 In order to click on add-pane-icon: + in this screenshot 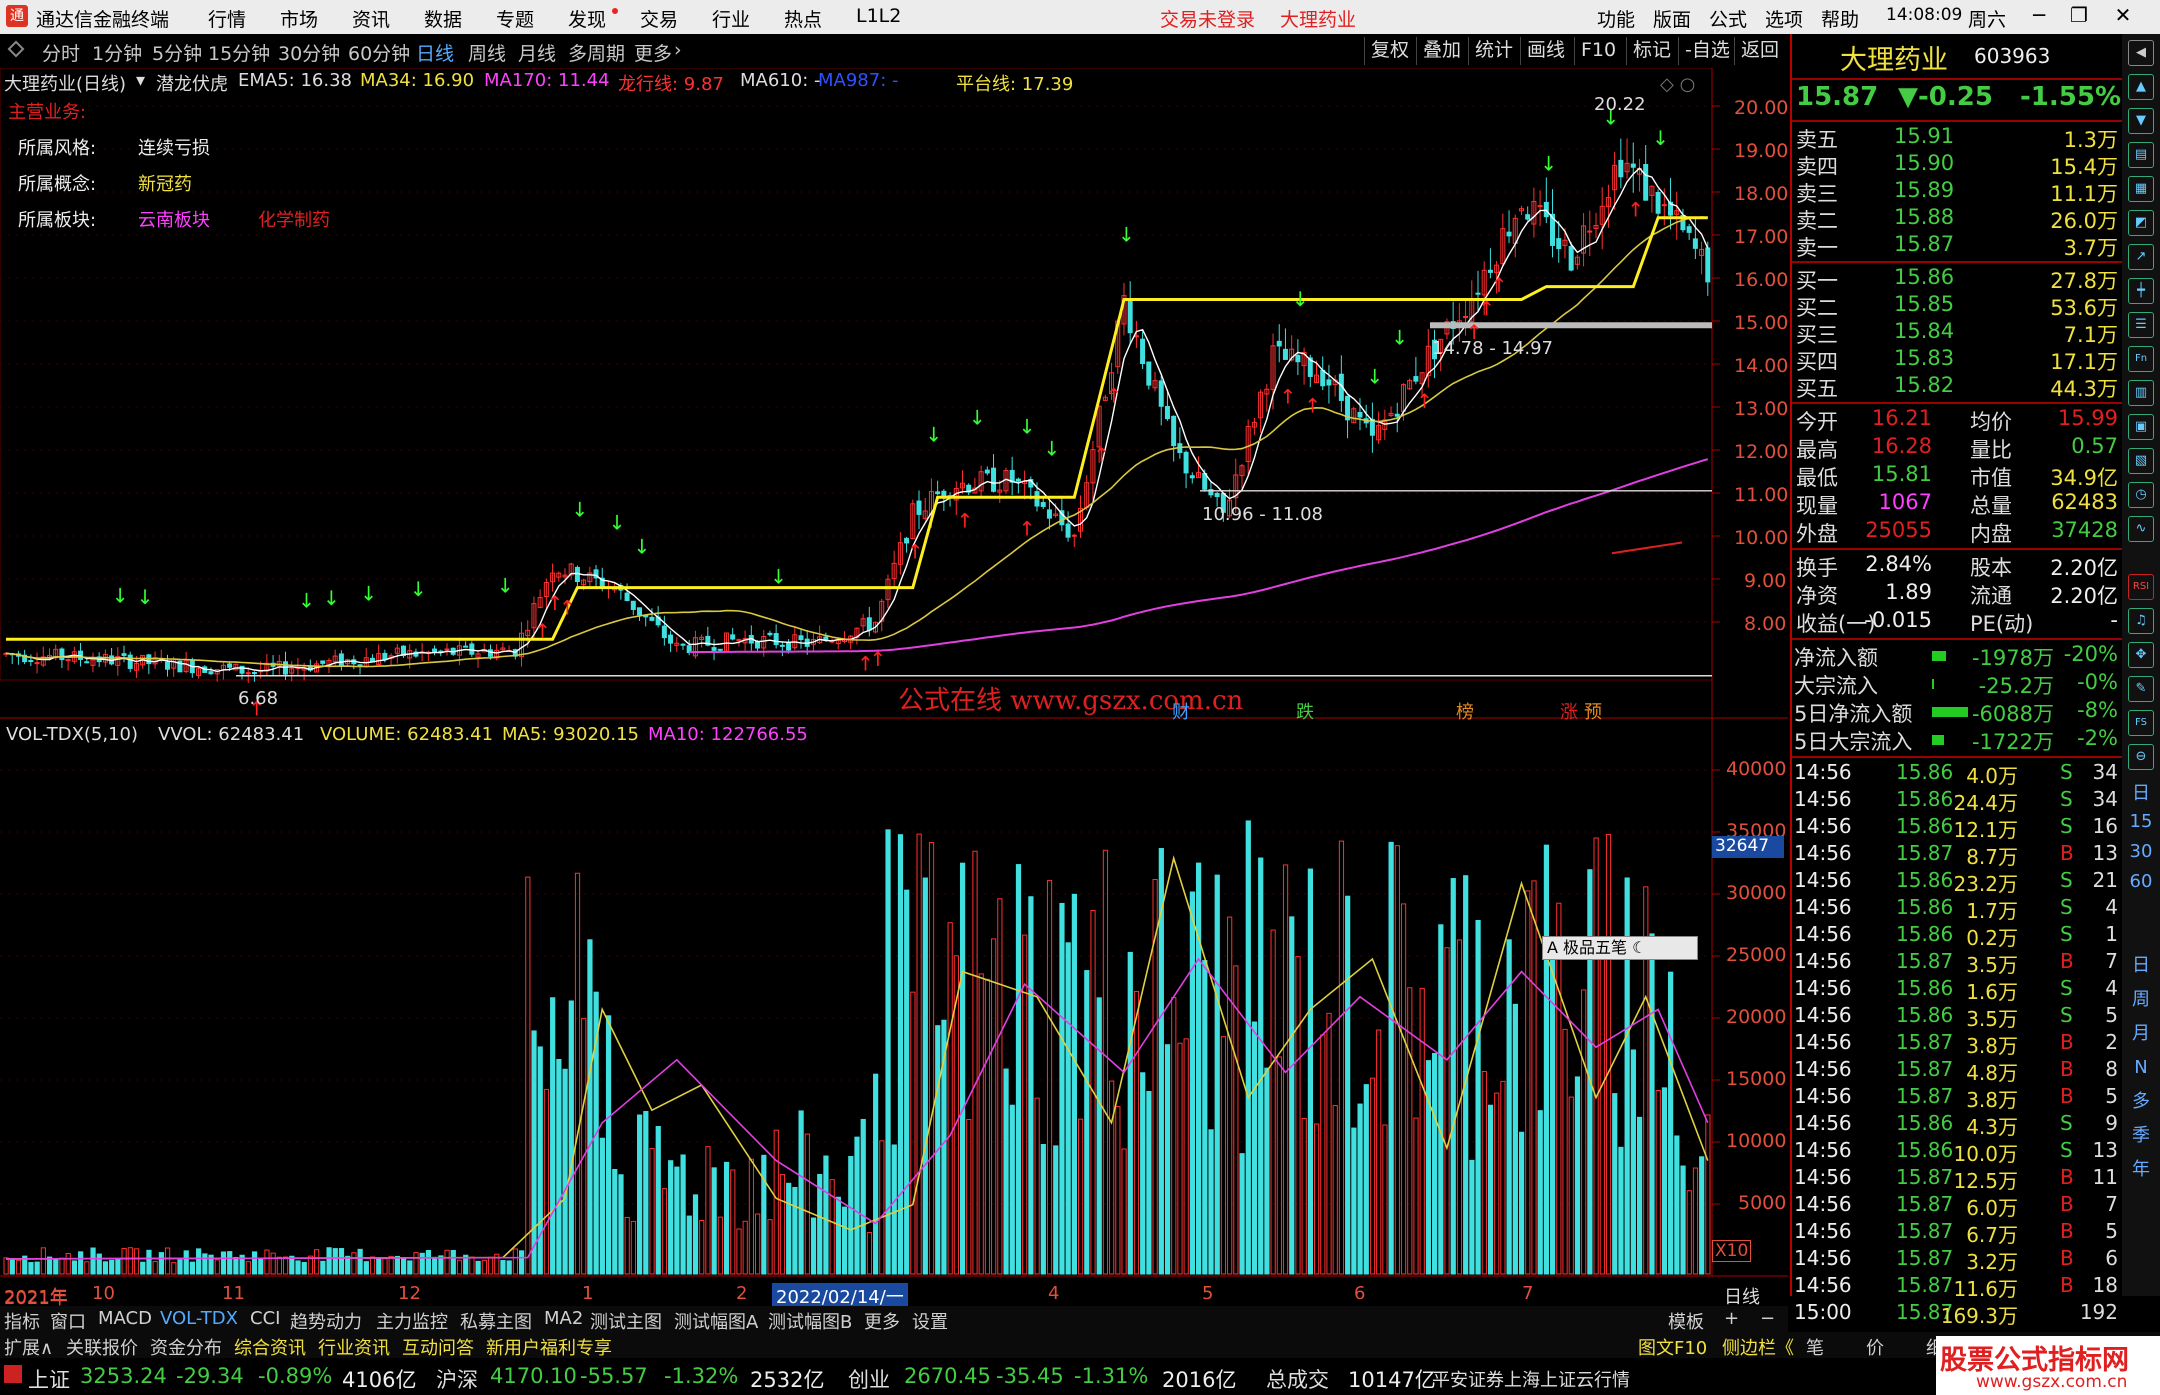, I will do `click(1731, 1318)`.